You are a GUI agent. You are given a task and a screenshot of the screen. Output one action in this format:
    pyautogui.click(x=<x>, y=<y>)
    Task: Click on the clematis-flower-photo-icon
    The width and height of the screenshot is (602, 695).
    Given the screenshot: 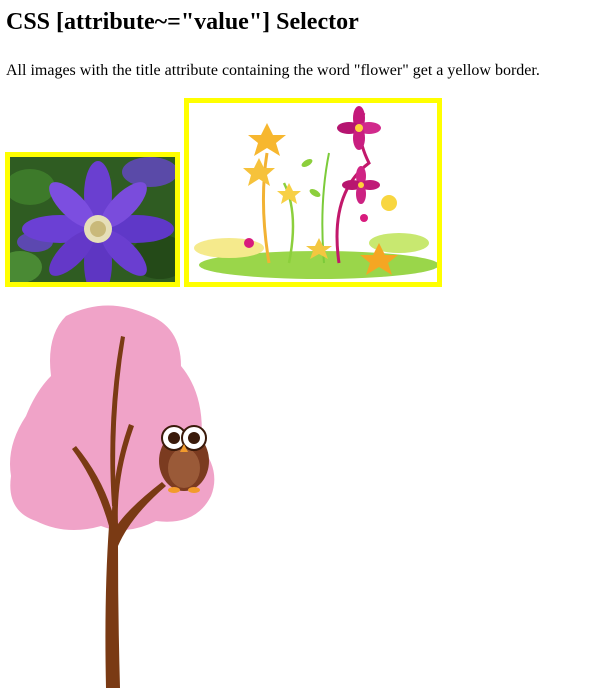 What is the action you would take?
    pyautogui.click(x=92, y=219)
    